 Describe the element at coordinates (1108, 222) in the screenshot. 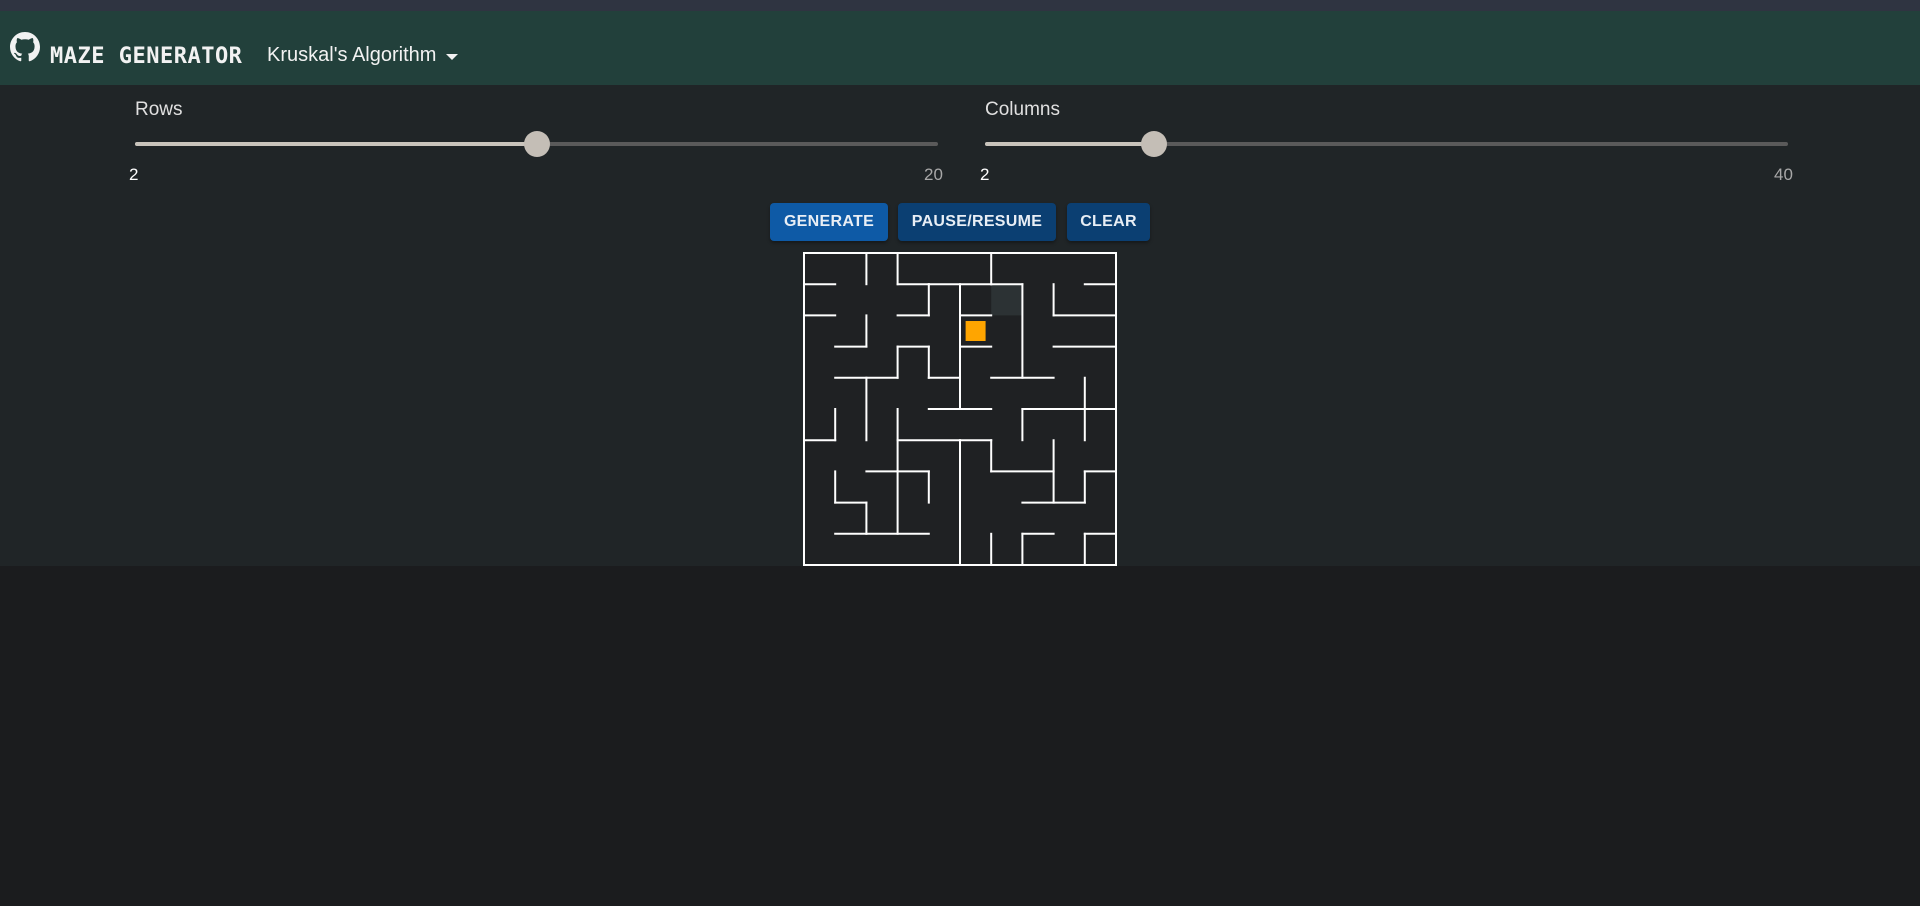

I see `clear-button: CLEAR` at that location.